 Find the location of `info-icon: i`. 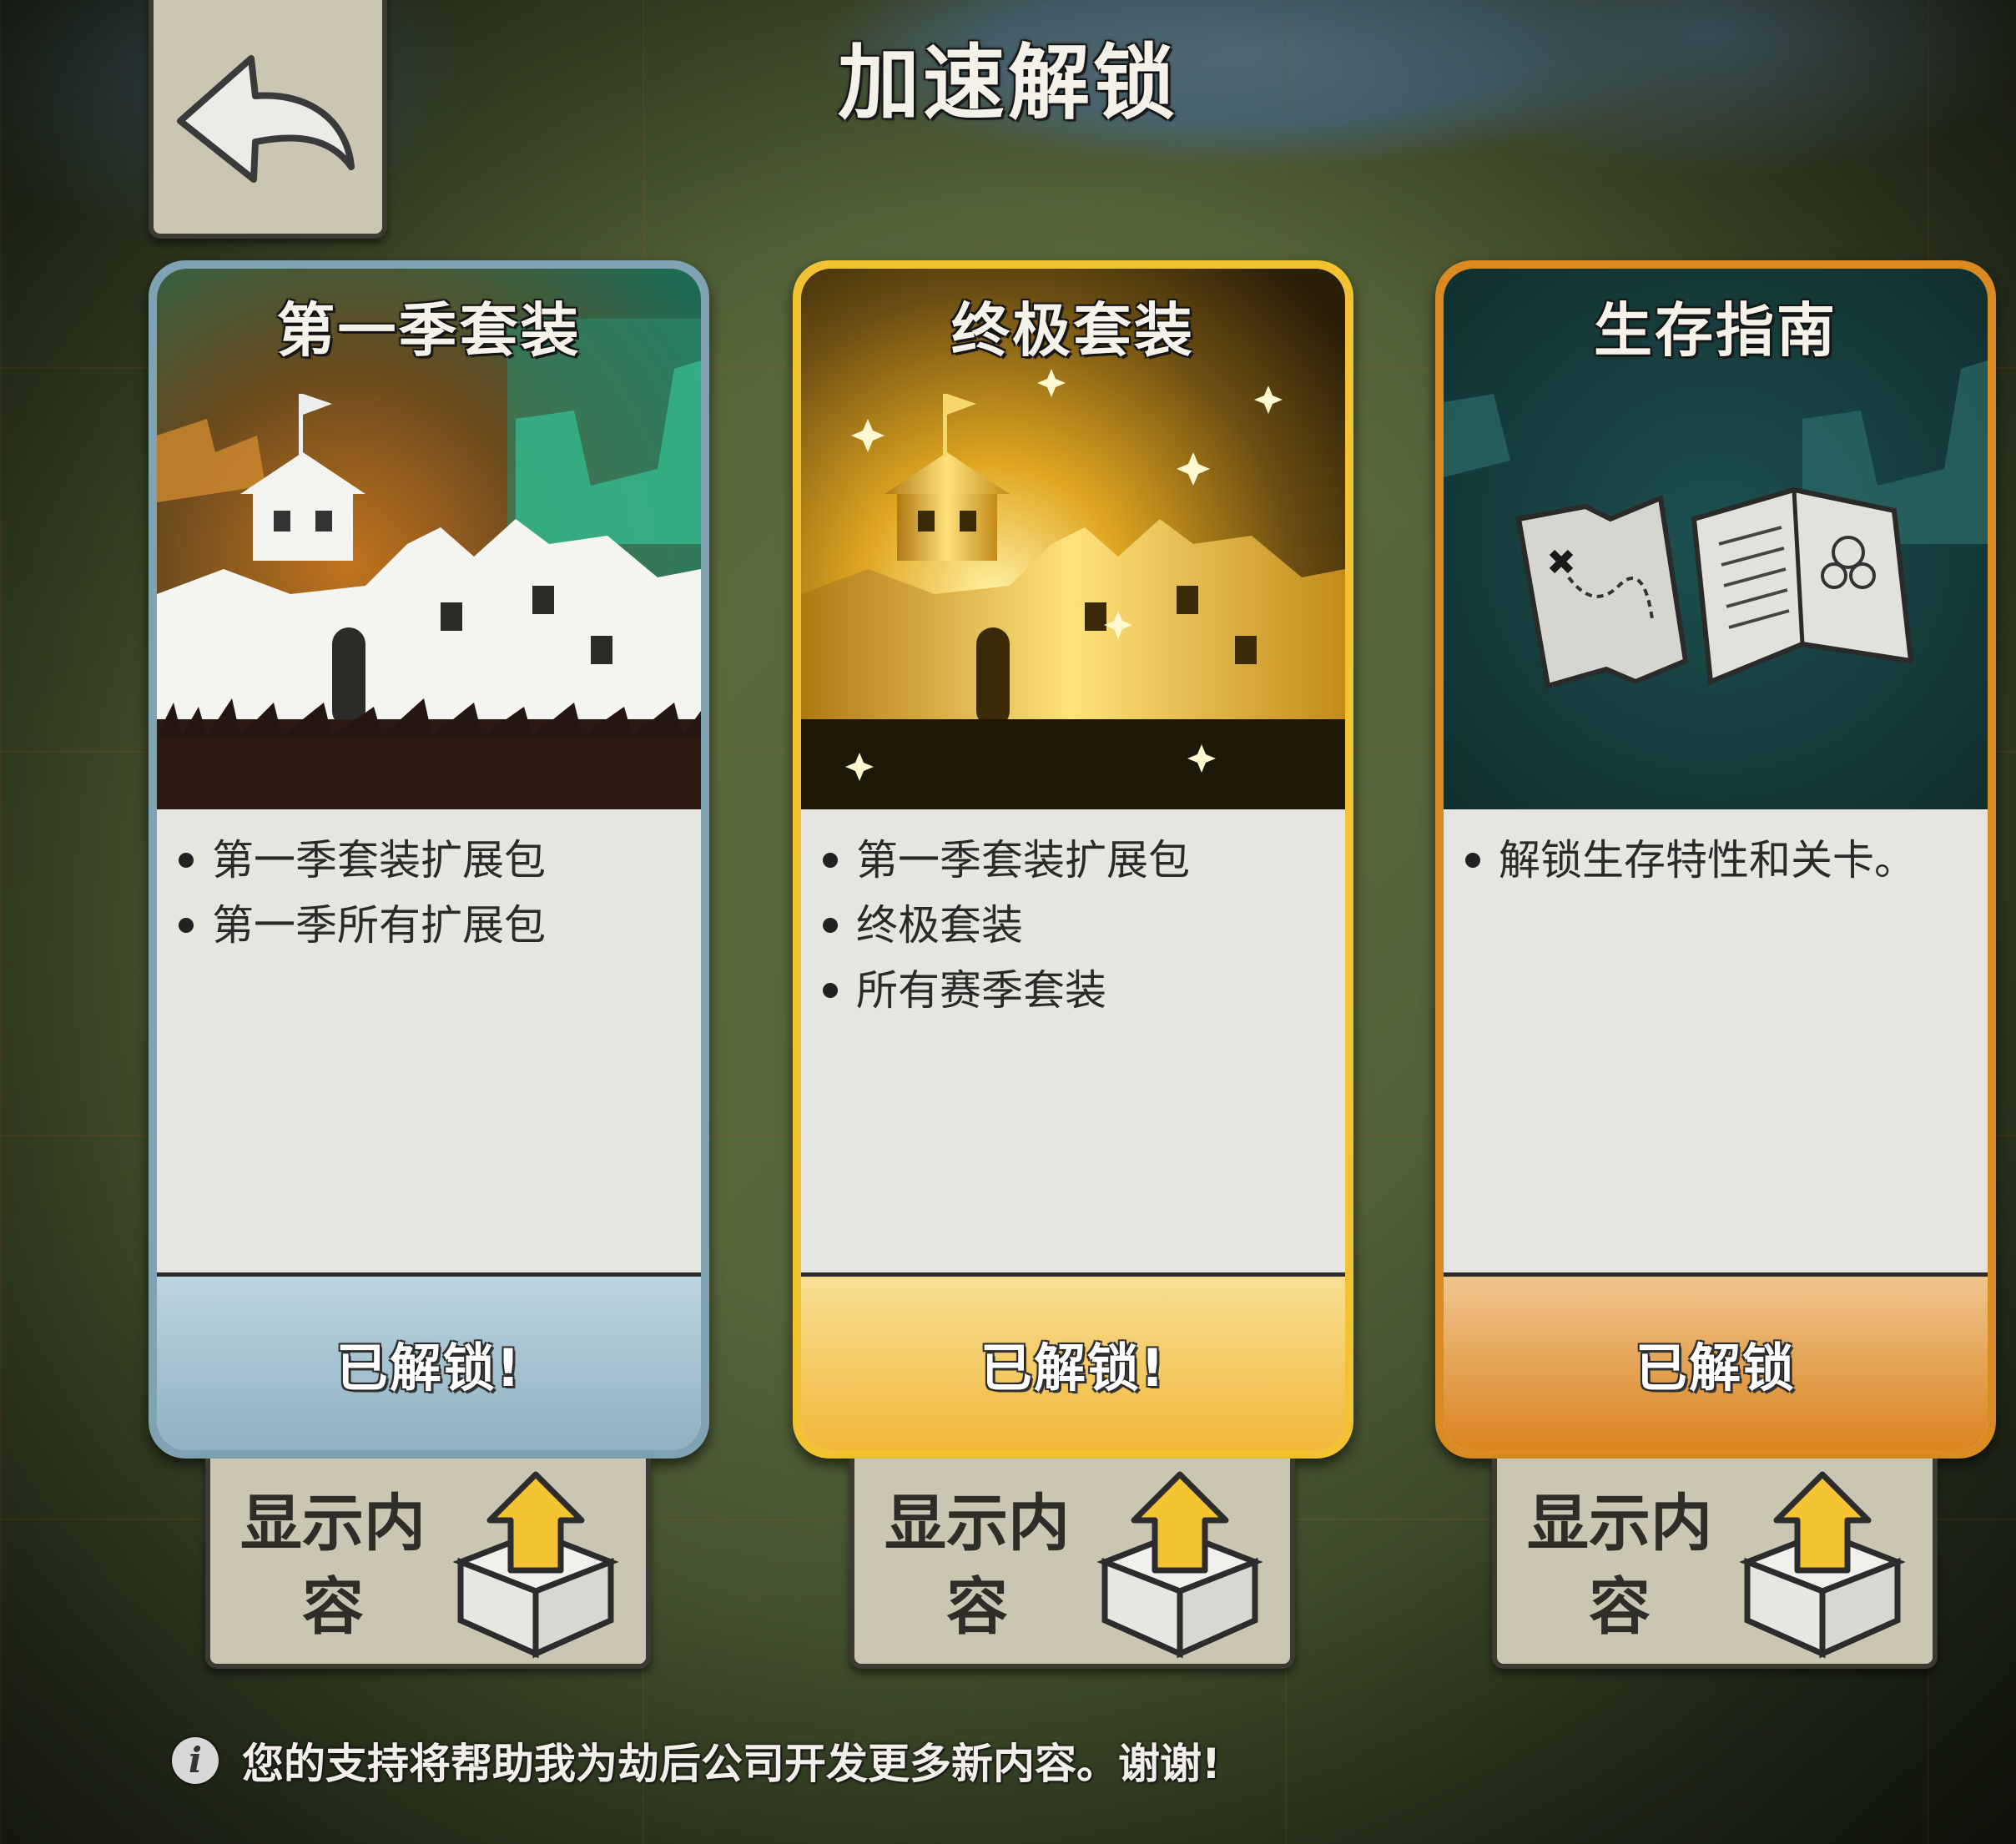

info-icon: i is located at coordinates (195, 1760).